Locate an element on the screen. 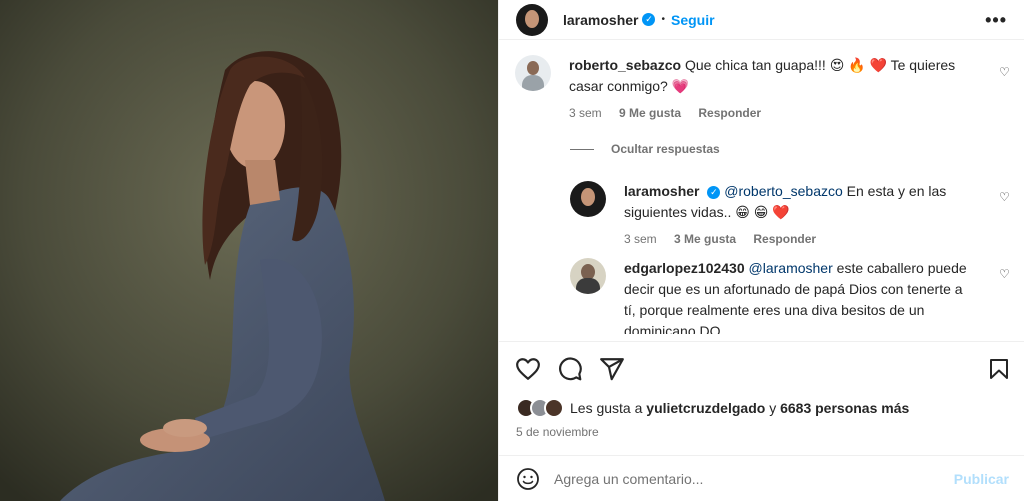 Image resolution: width=1024 pixels, height=501 pixels. author-username: laramosher is located at coordinates (600, 20).